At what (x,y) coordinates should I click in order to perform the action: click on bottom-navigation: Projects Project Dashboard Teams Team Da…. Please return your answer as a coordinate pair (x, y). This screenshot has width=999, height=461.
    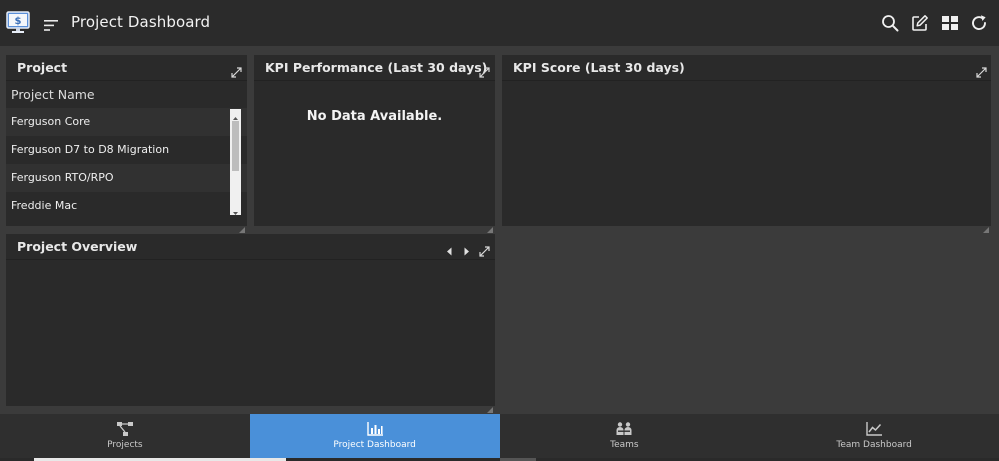
    Looking at the image, I should click on (499, 436).